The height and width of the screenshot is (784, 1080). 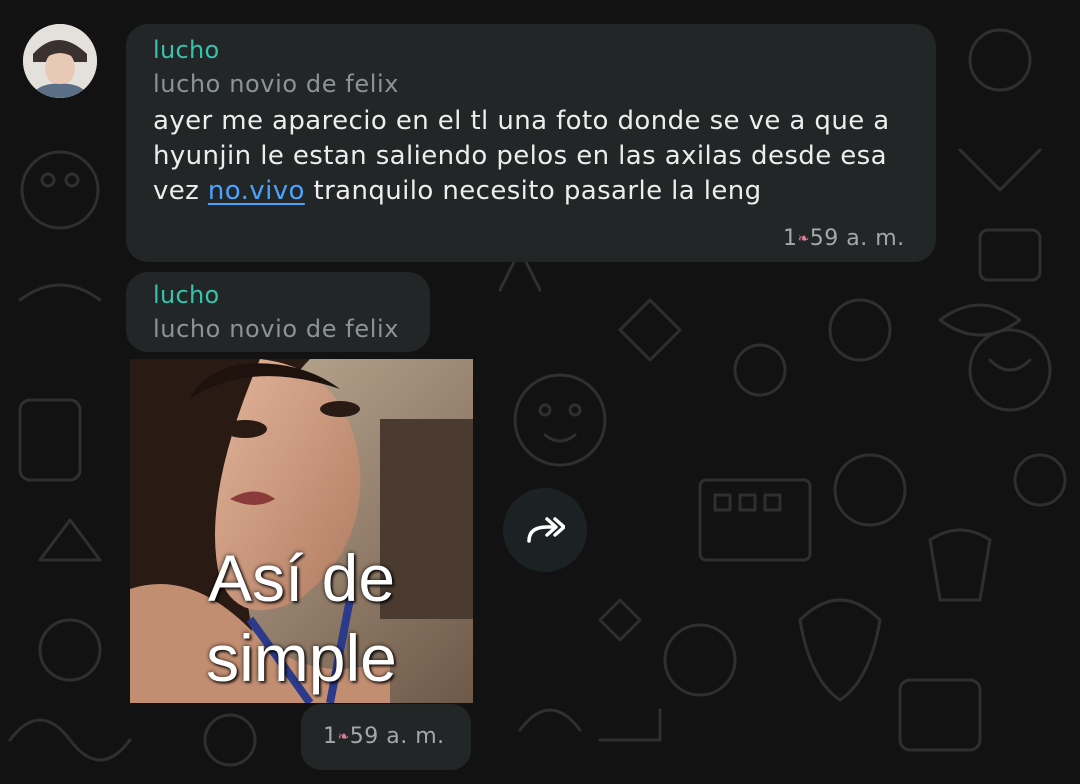 I want to click on message-bubble: lucho lucho novio de felix, so click(x=278, y=312).